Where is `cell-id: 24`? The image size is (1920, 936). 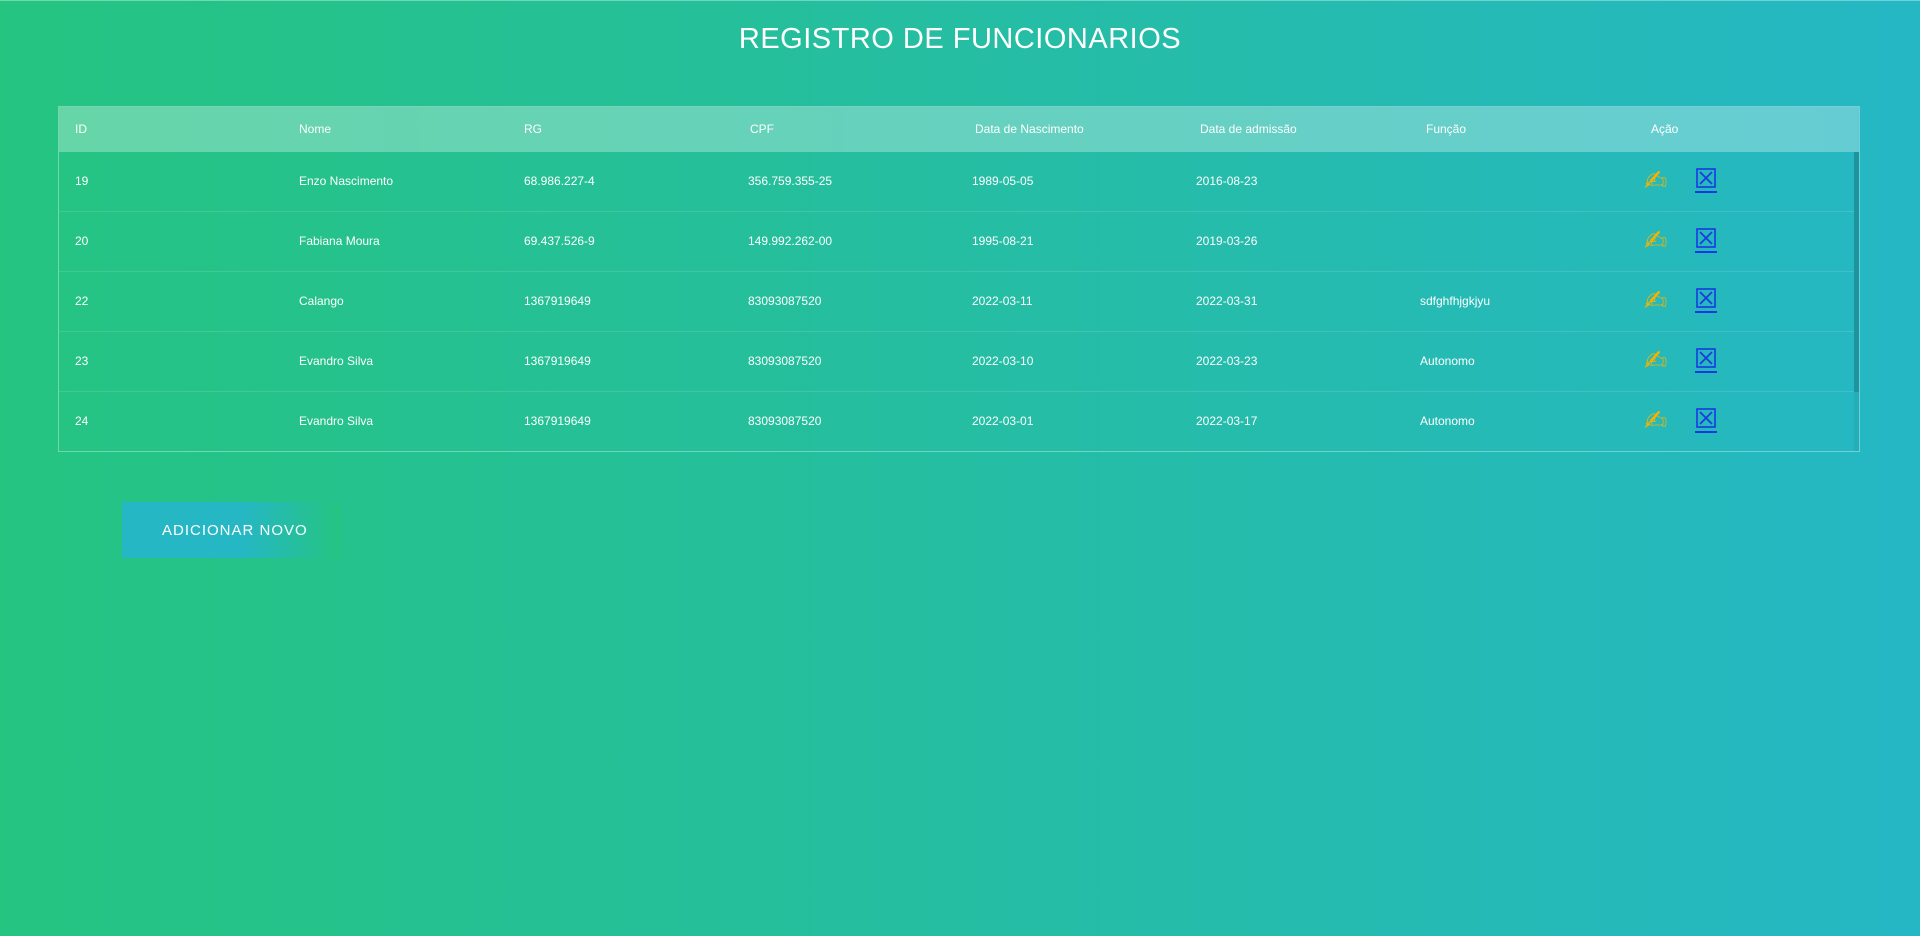 cell-id: 24 is located at coordinates (82, 421).